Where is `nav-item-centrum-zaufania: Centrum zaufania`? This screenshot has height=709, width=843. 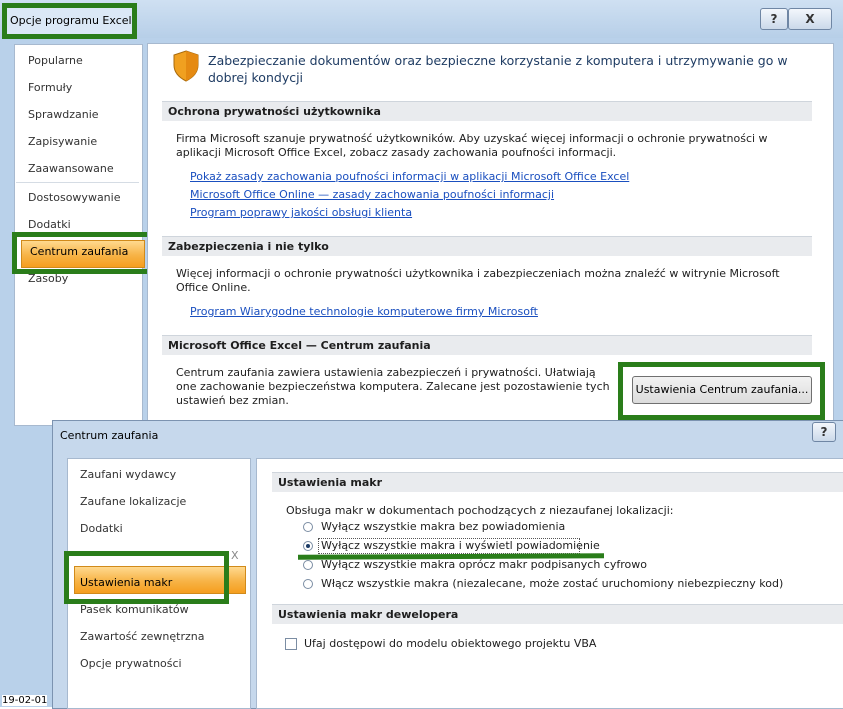
nav-item-centrum-zaufania: Centrum zaufania is located at coordinates (79, 251).